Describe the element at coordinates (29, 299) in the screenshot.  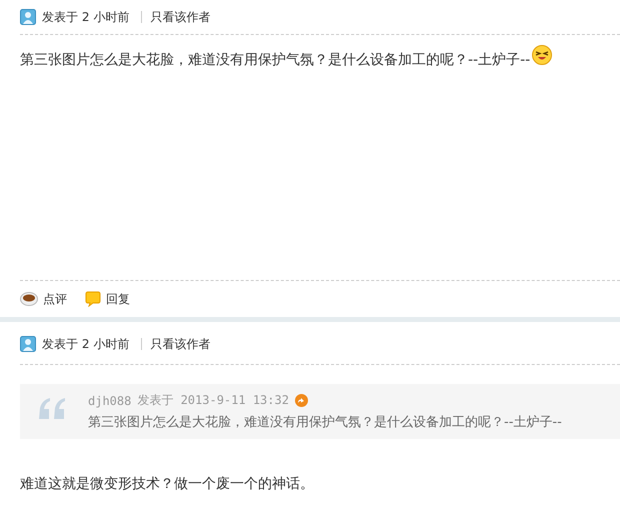
I see `cup-icon` at that location.